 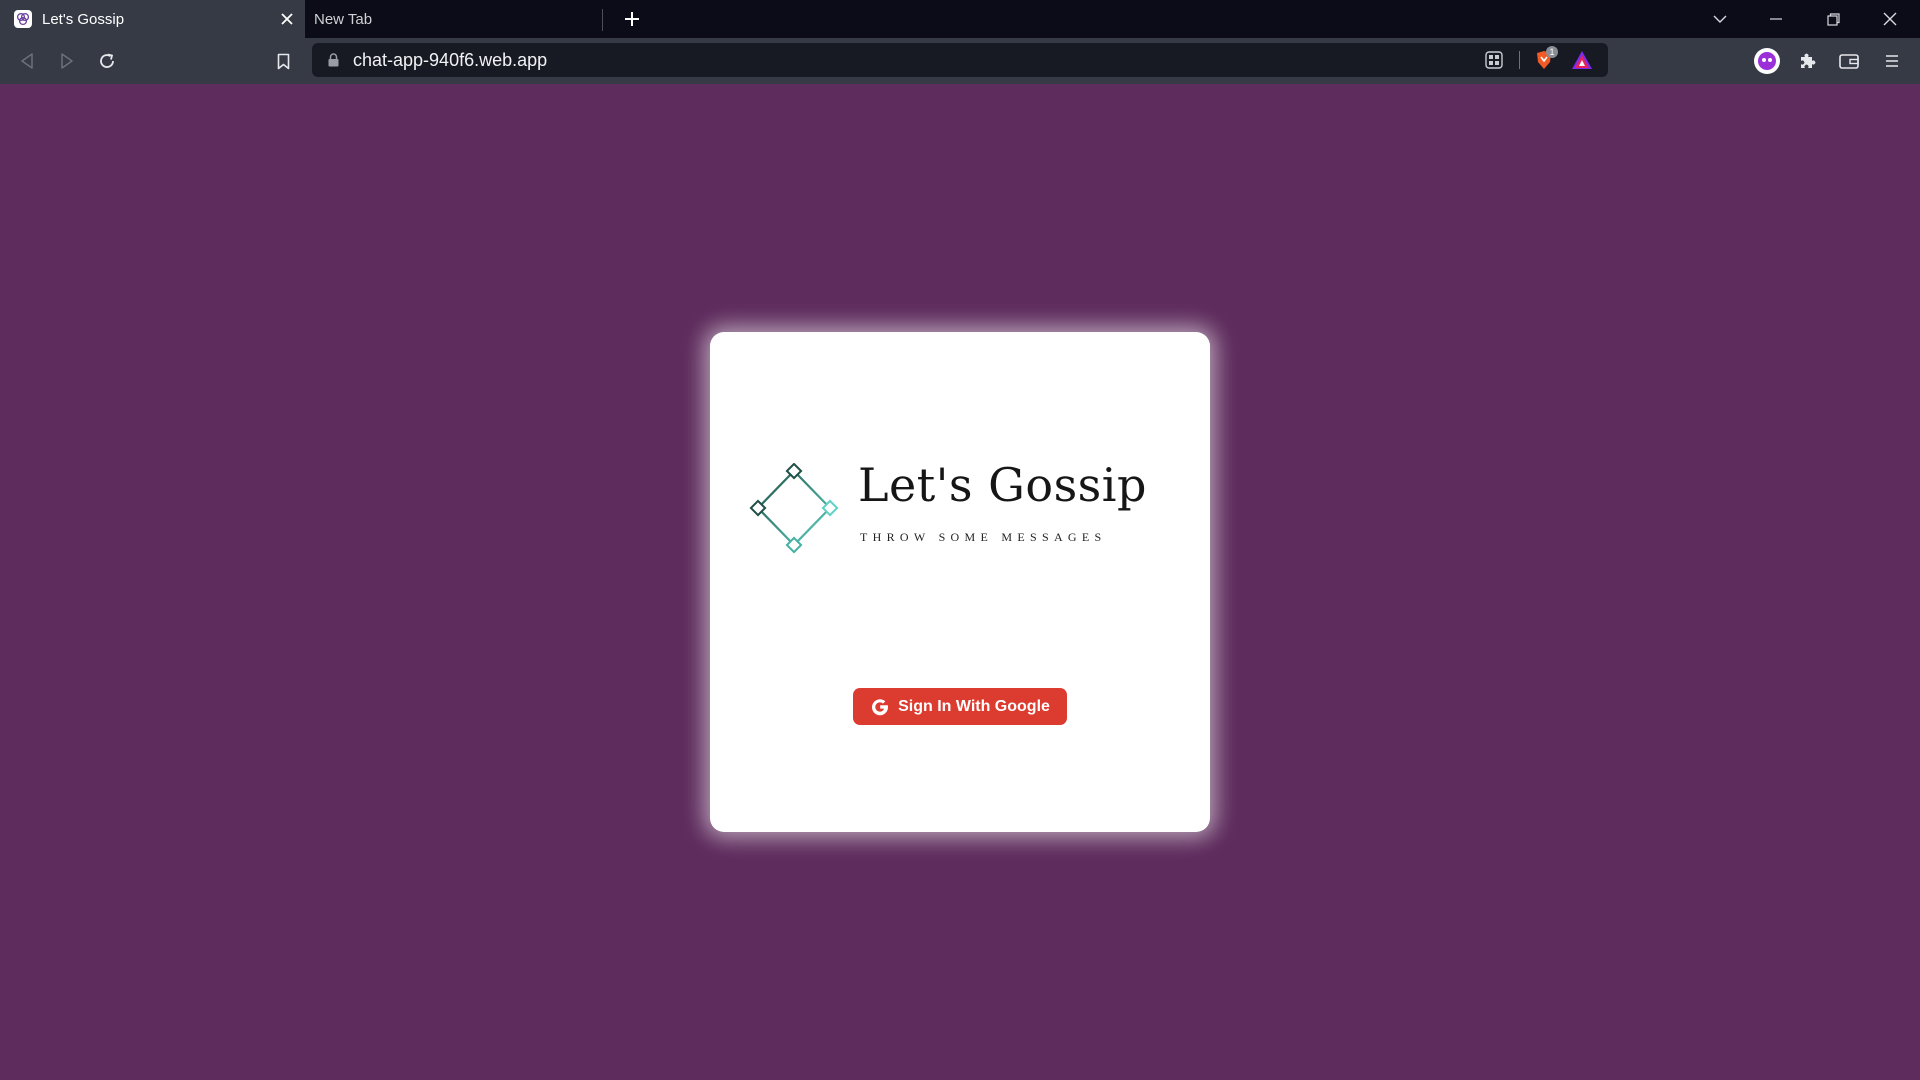 What do you see at coordinates (974, 706) in the screenshot?
I see `sign-in-label: Sign In With Google` at bounding box center [974, 706].